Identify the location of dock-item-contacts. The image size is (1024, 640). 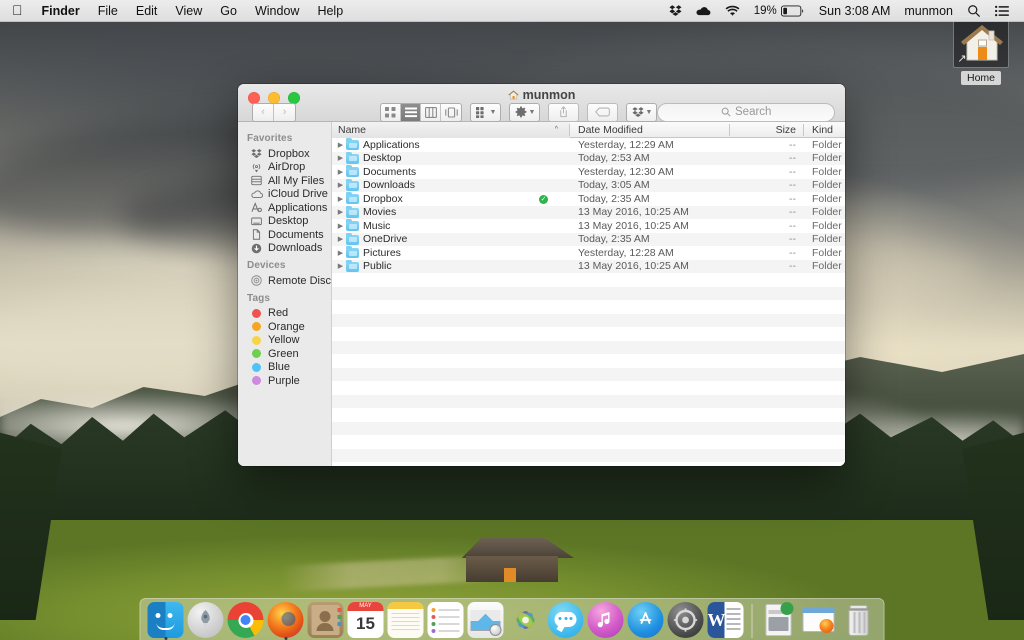
(326, 621).